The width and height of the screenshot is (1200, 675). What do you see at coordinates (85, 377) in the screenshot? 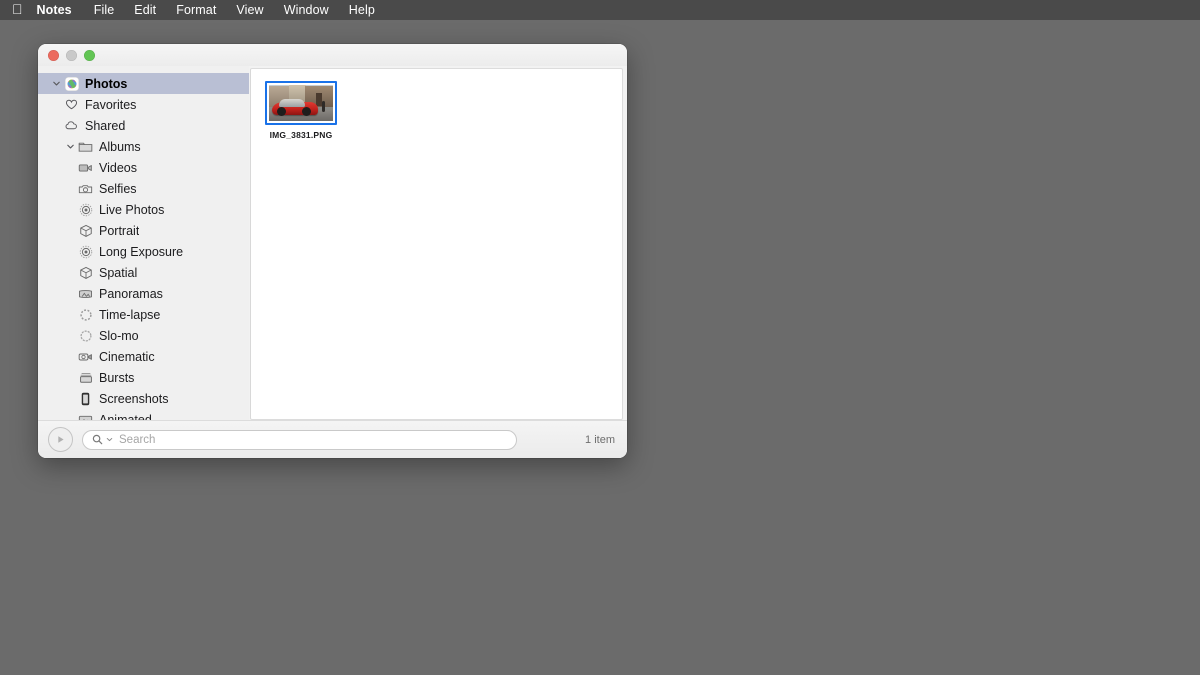
I see `bursts-icon` at bounding box center [85, 377].